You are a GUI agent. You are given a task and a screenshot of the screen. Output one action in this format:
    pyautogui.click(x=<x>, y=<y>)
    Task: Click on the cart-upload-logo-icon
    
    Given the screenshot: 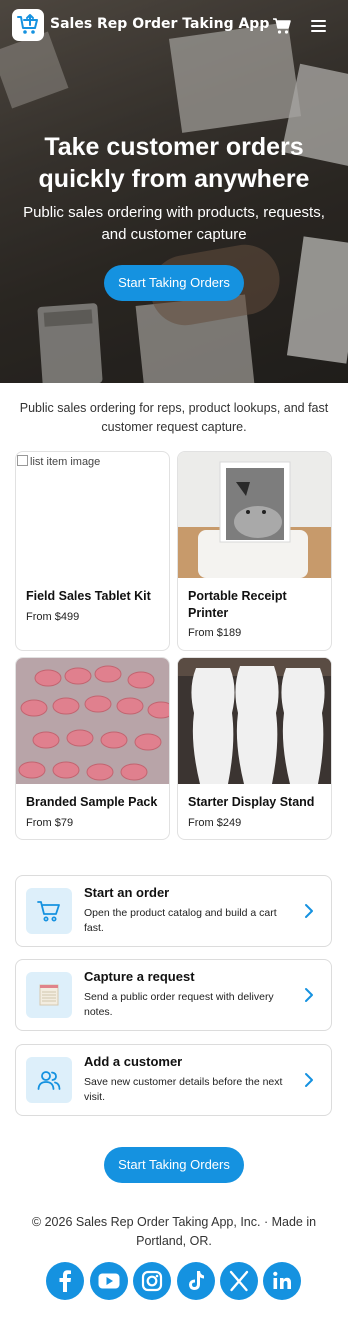 What is the action you would take?
    pyautogui.click(x=28, y=25)
    